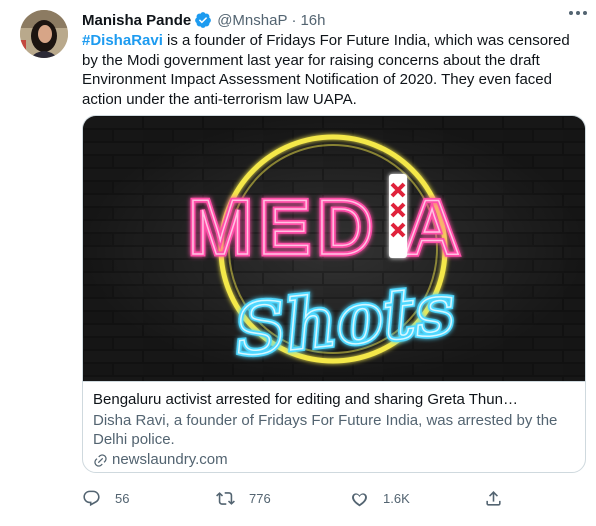 The image size is (596, 526). Describe the element at coordinates (283, 498) in the screenshot. I see `retweet-button: 776` at that location.